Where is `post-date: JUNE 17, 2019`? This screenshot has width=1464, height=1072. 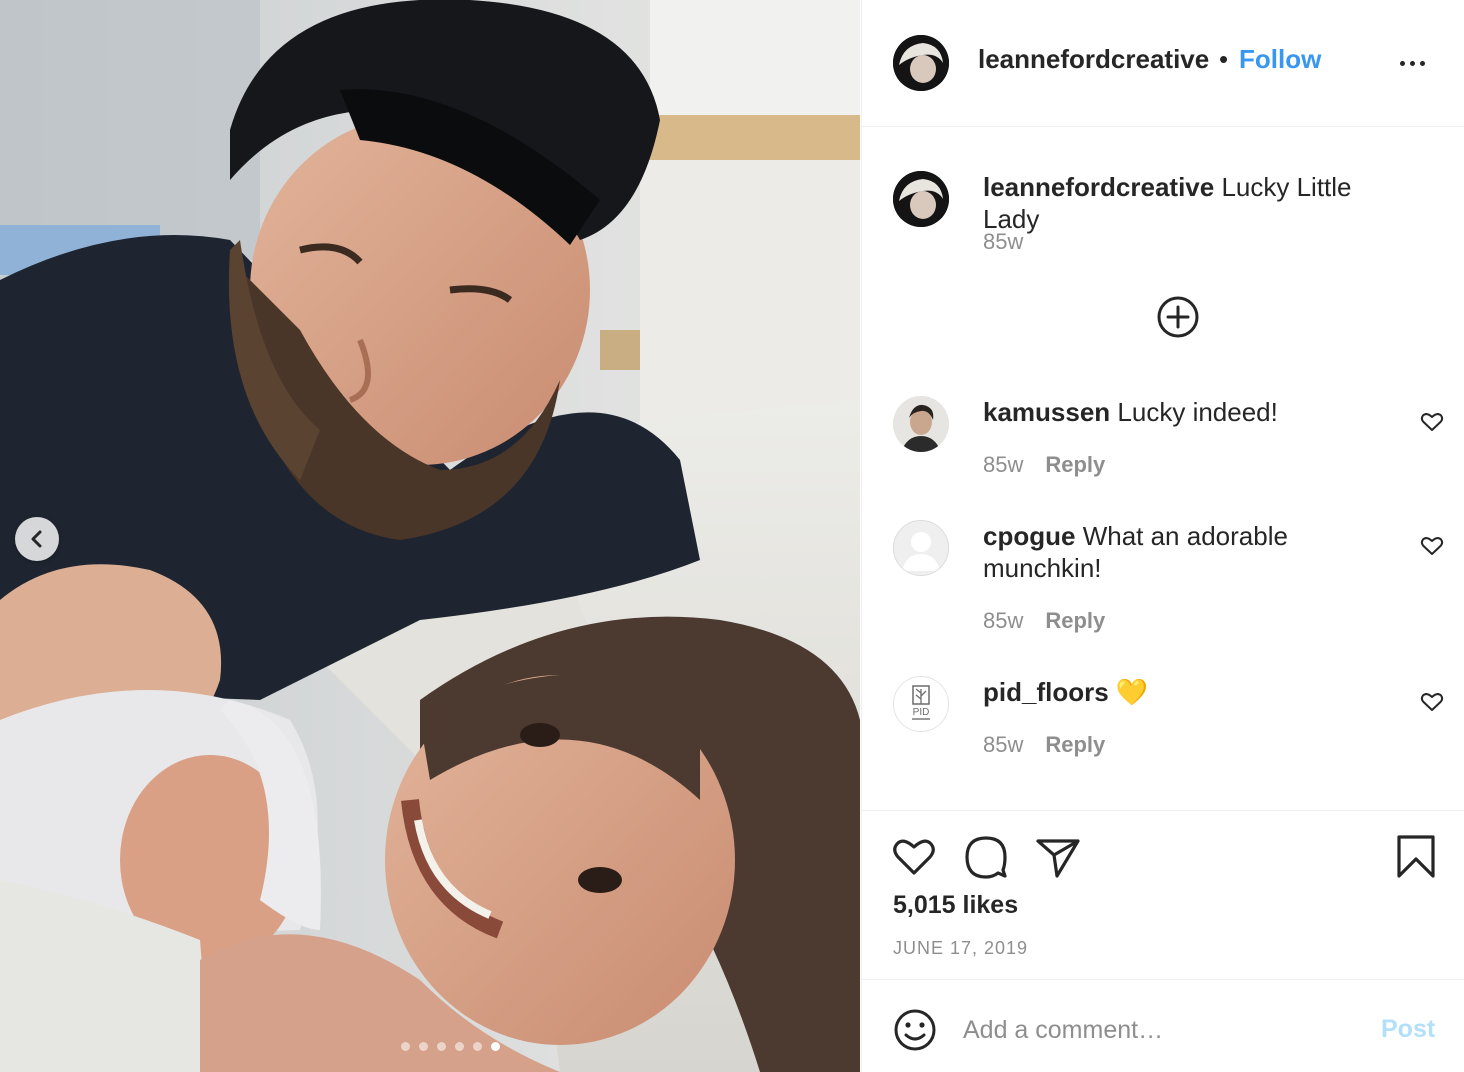
post-date: JUNE 17, 2019 is located at coordinates (960, 948).